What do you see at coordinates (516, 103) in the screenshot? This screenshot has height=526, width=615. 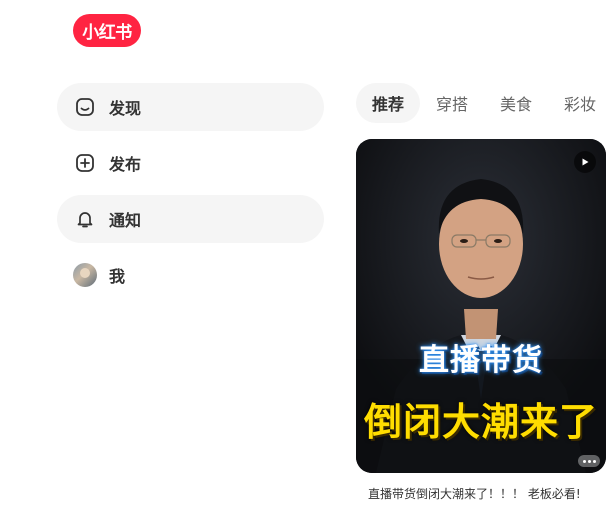 I see `tab-food: 美食` at bounding box center [516, 103].